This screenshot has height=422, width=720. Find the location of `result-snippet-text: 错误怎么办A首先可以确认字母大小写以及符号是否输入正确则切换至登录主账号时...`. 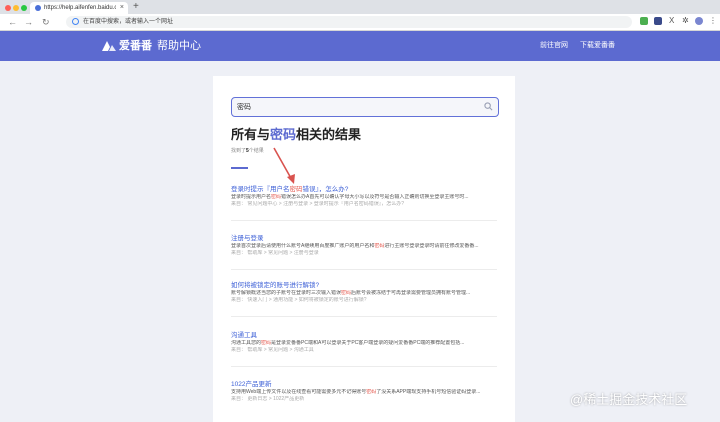

result-snippet-text: 错误怎么办A首先可以确认字母大小写以及符号是否输入正确则切换至登录主账号时... is located at coordinates (375, 197).